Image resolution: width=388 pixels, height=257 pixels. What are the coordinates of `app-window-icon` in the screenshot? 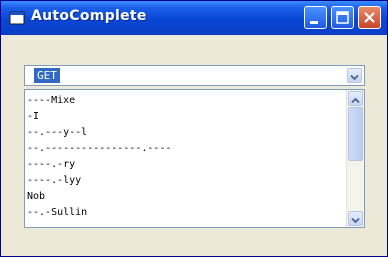 It's located at (17, 18).